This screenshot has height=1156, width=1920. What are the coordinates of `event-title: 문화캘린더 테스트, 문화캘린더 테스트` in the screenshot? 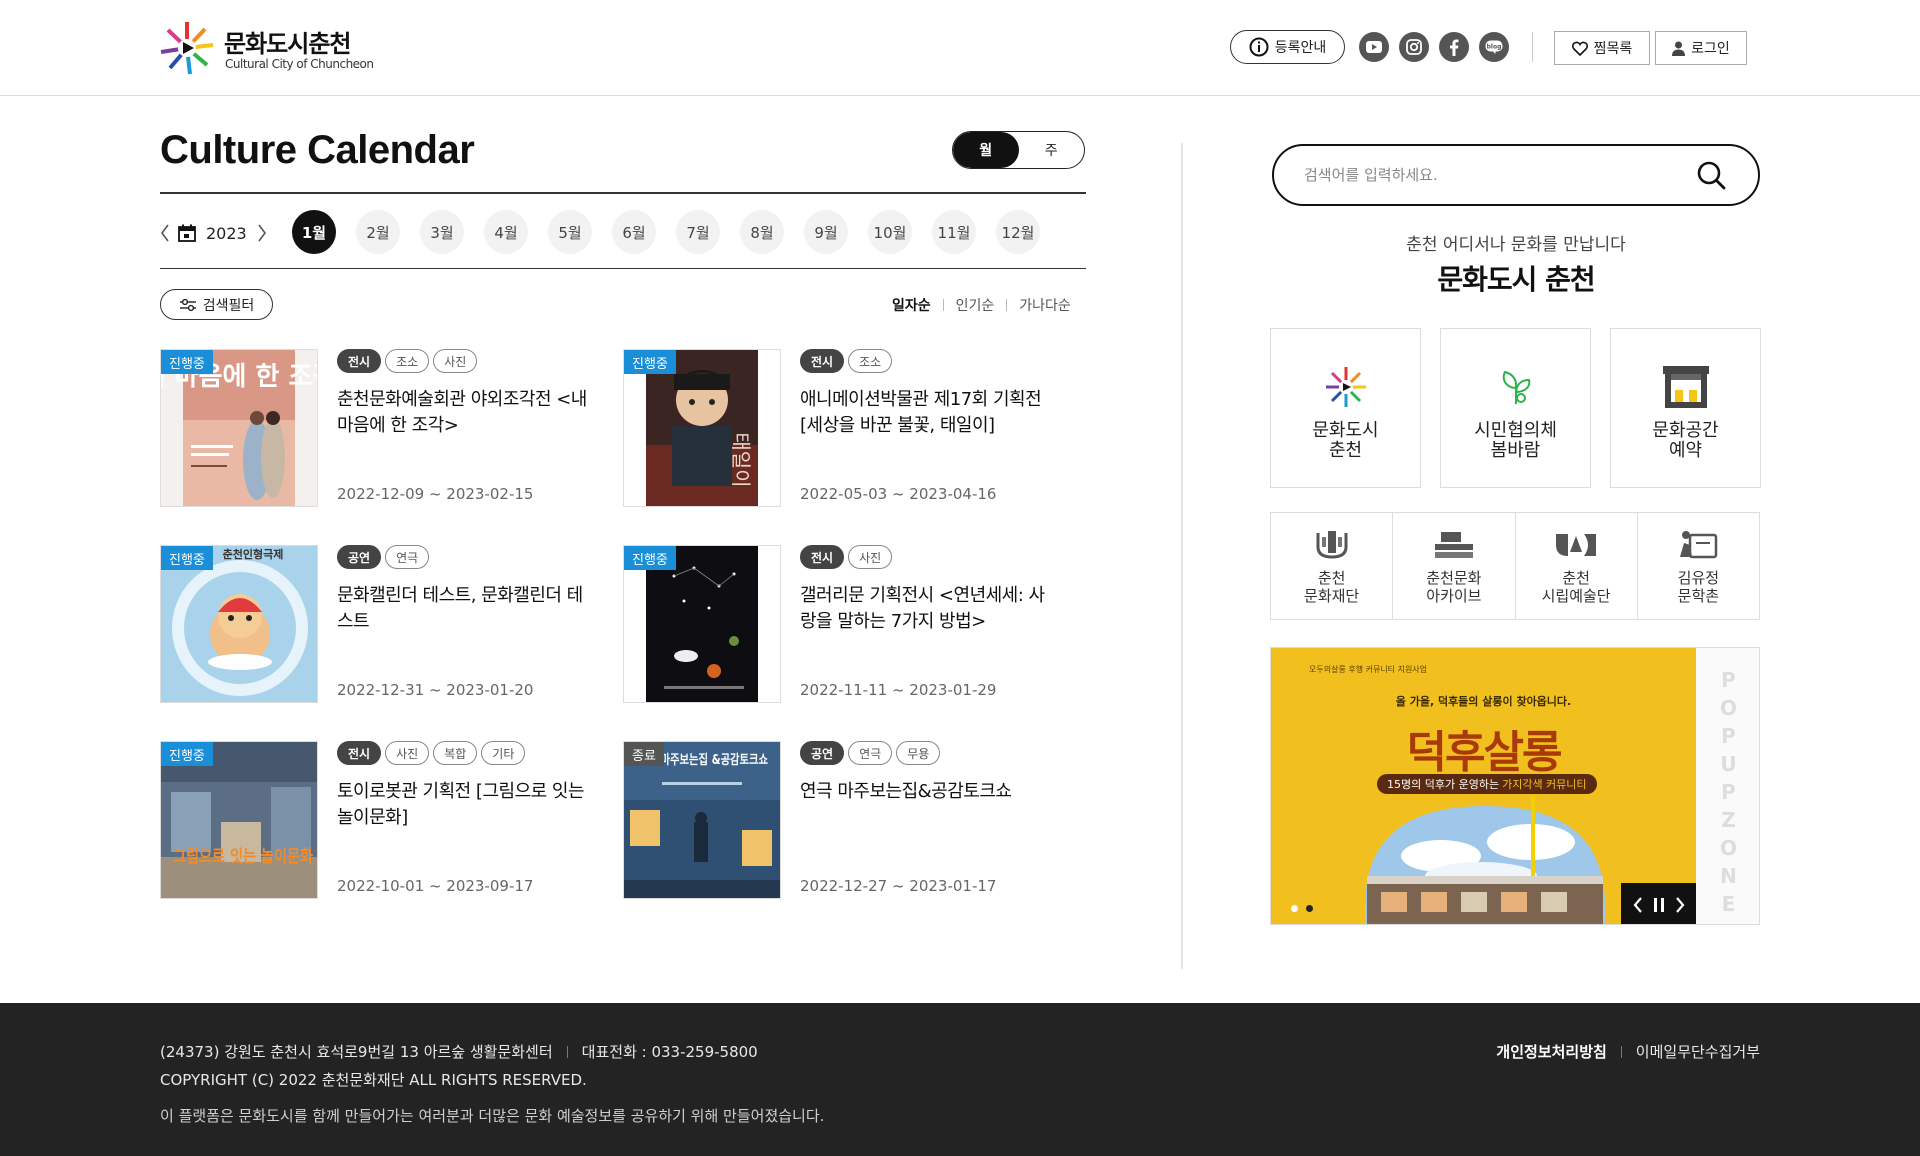 It's located at (460, 608).